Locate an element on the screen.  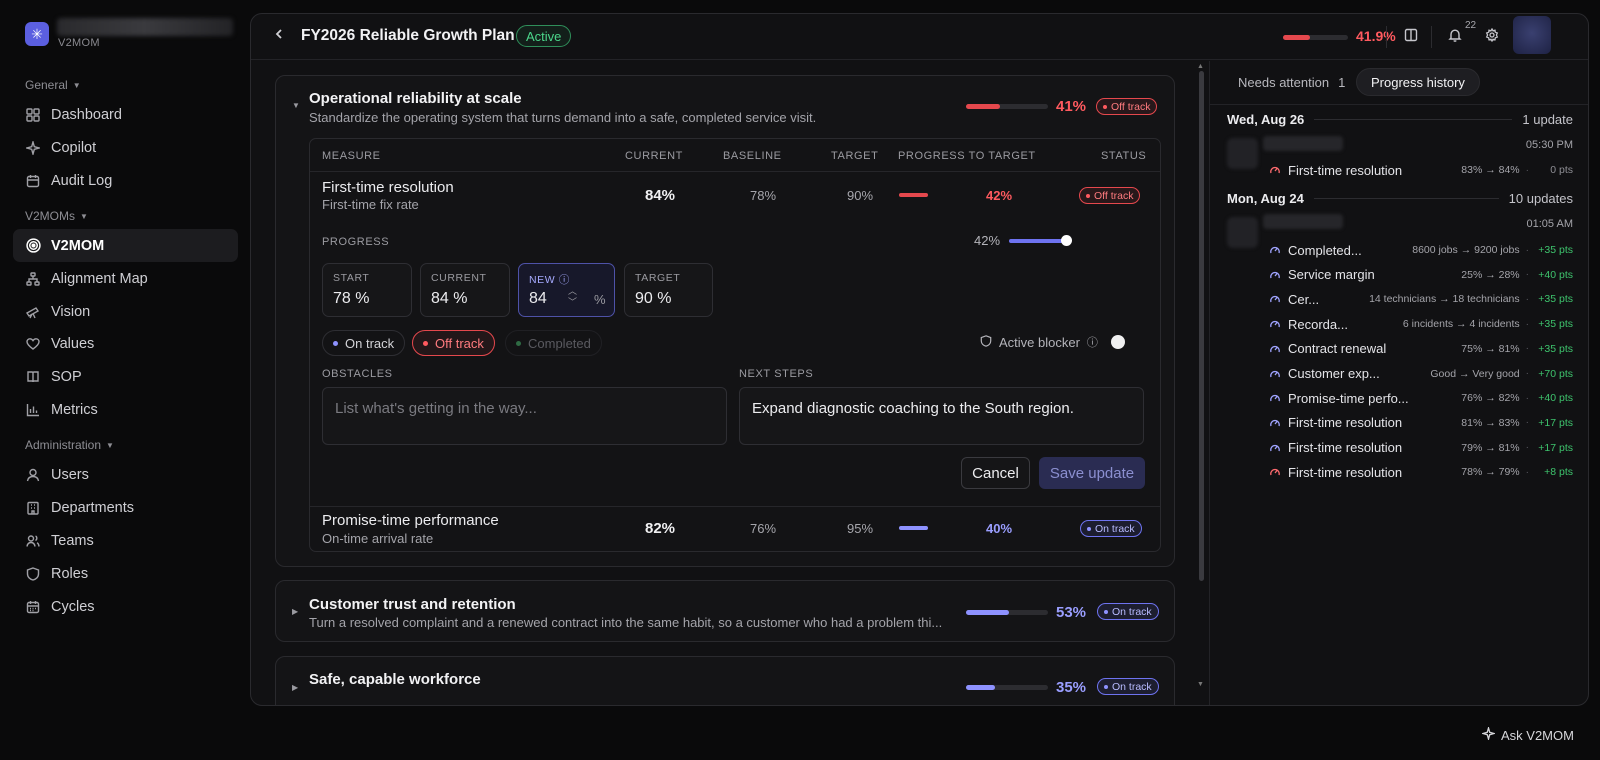
brand: ✳ V2MOM is located at coordinates (129, 33).